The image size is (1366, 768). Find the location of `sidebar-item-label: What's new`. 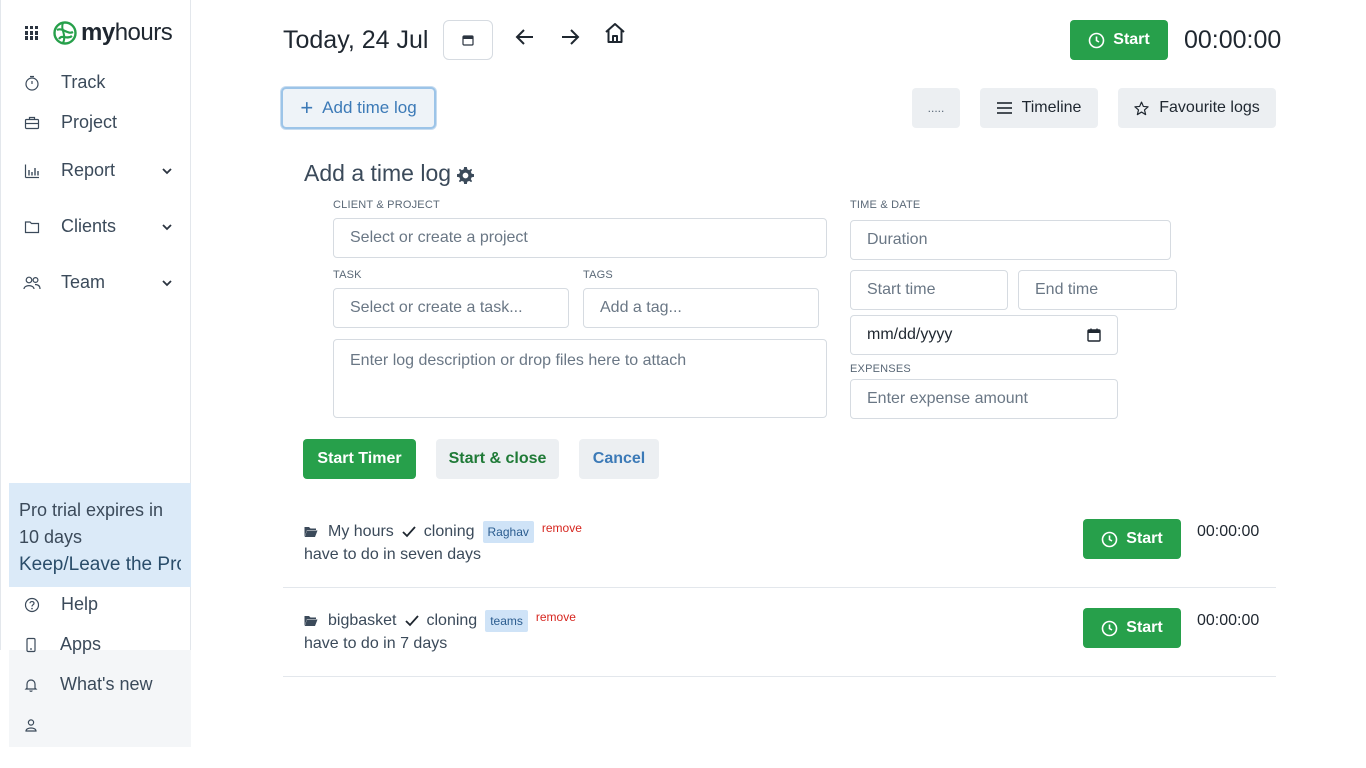

sidebar-item-label: What's new is located at coordinates (106, 684).